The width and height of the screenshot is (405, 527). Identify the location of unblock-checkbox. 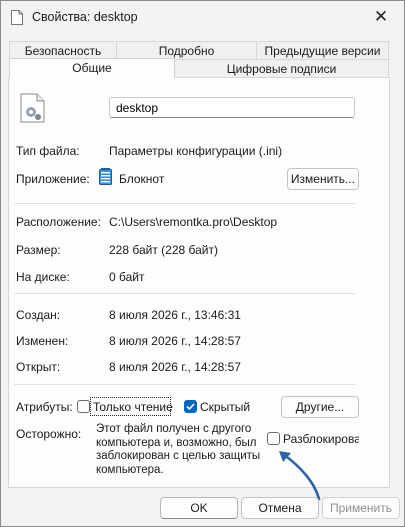
(273, 438).